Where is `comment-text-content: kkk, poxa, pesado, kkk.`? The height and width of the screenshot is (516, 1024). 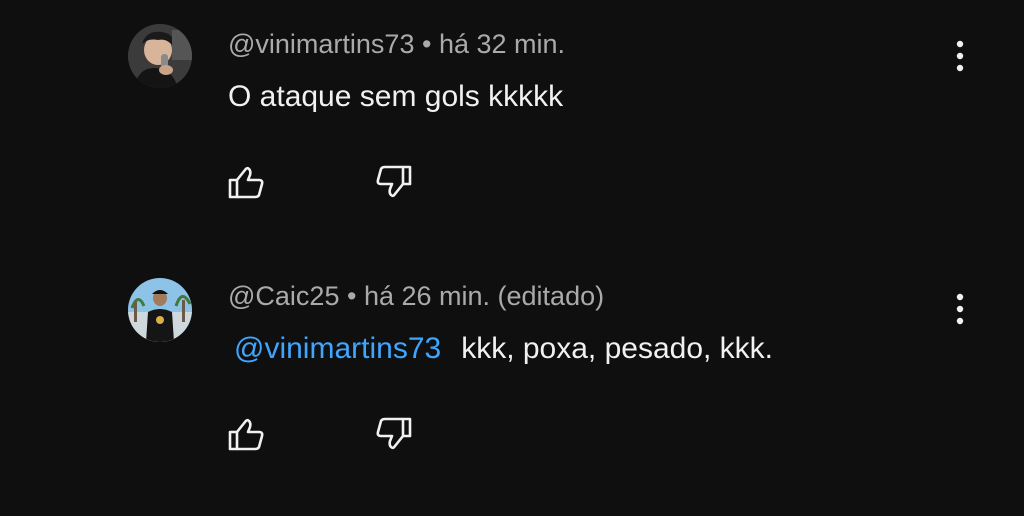 comment-text-content: kkk, poxa, pesado, kkk. is located at coordinates (617, 348).